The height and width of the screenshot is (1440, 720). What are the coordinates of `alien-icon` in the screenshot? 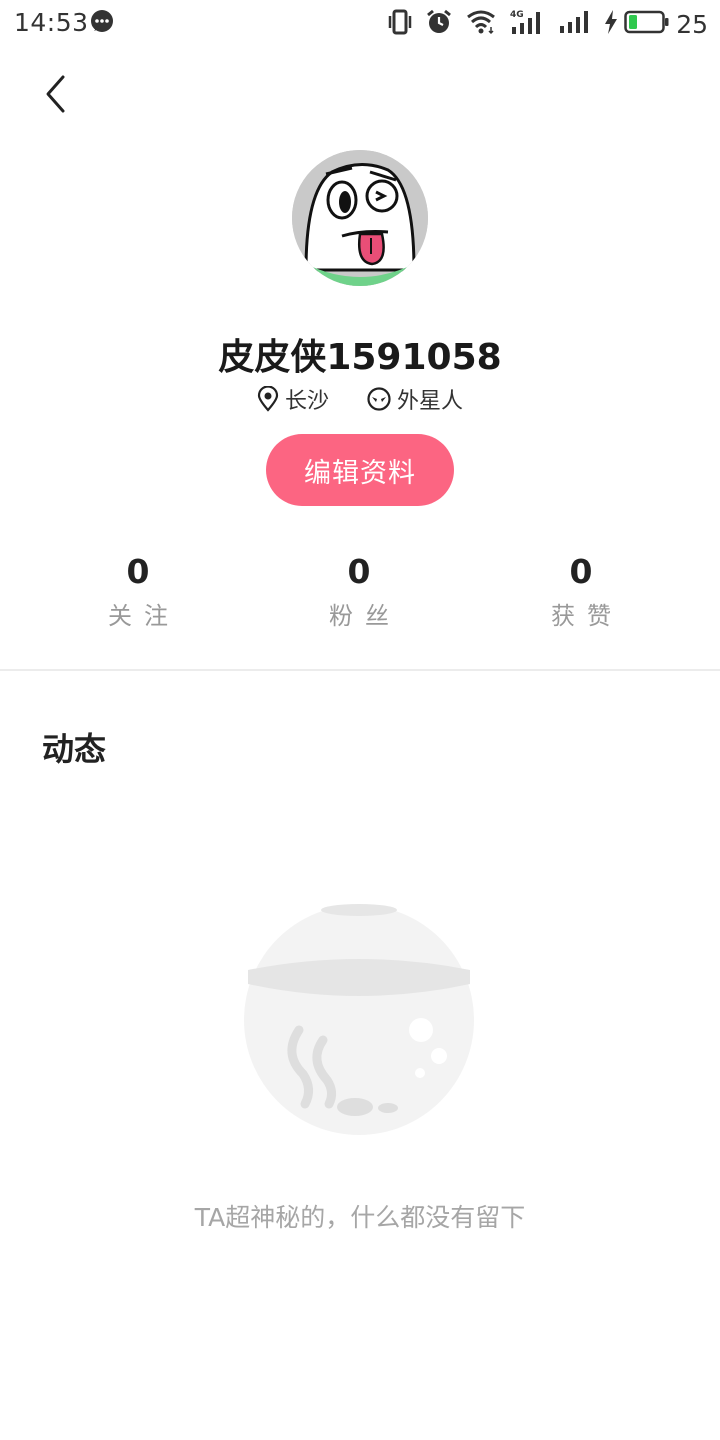 It's located at (379, 399).